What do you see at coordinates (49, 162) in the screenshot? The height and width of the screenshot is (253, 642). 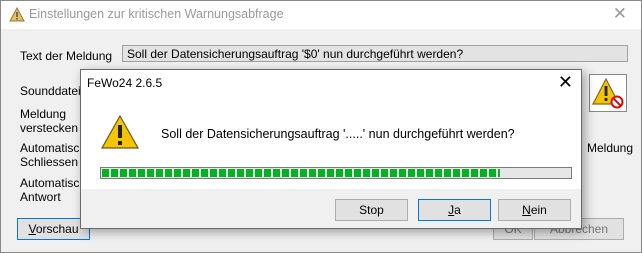 I see `label-auto-schliessen-2: Schliessen` at bounding box center [49, 162].